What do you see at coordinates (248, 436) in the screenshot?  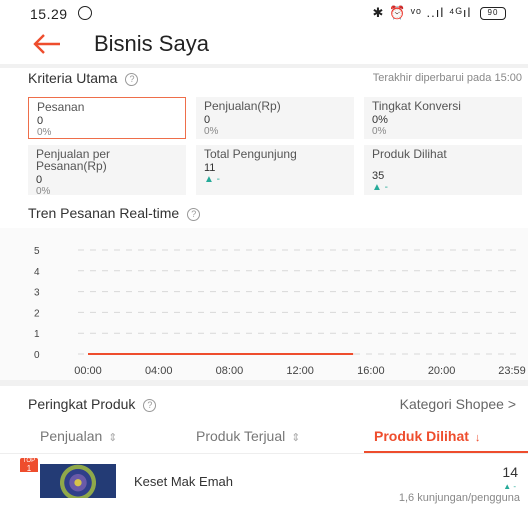 I see `tab-produk-terjual: Produk Terjual ⇕` at bounding box center [248, 436].